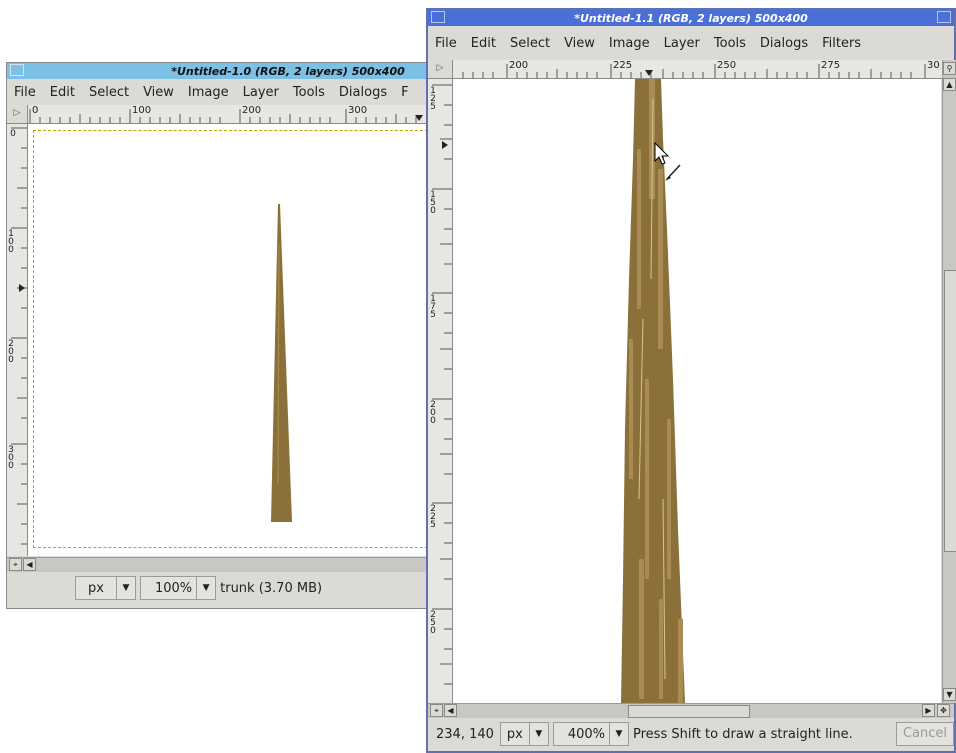  What do you see at coordinates (288, 71) in the screenshot?
I see `window-title: *Untitled-1.0 (RGB, 2 layers) 500x400` at bounding box center [288, 71].